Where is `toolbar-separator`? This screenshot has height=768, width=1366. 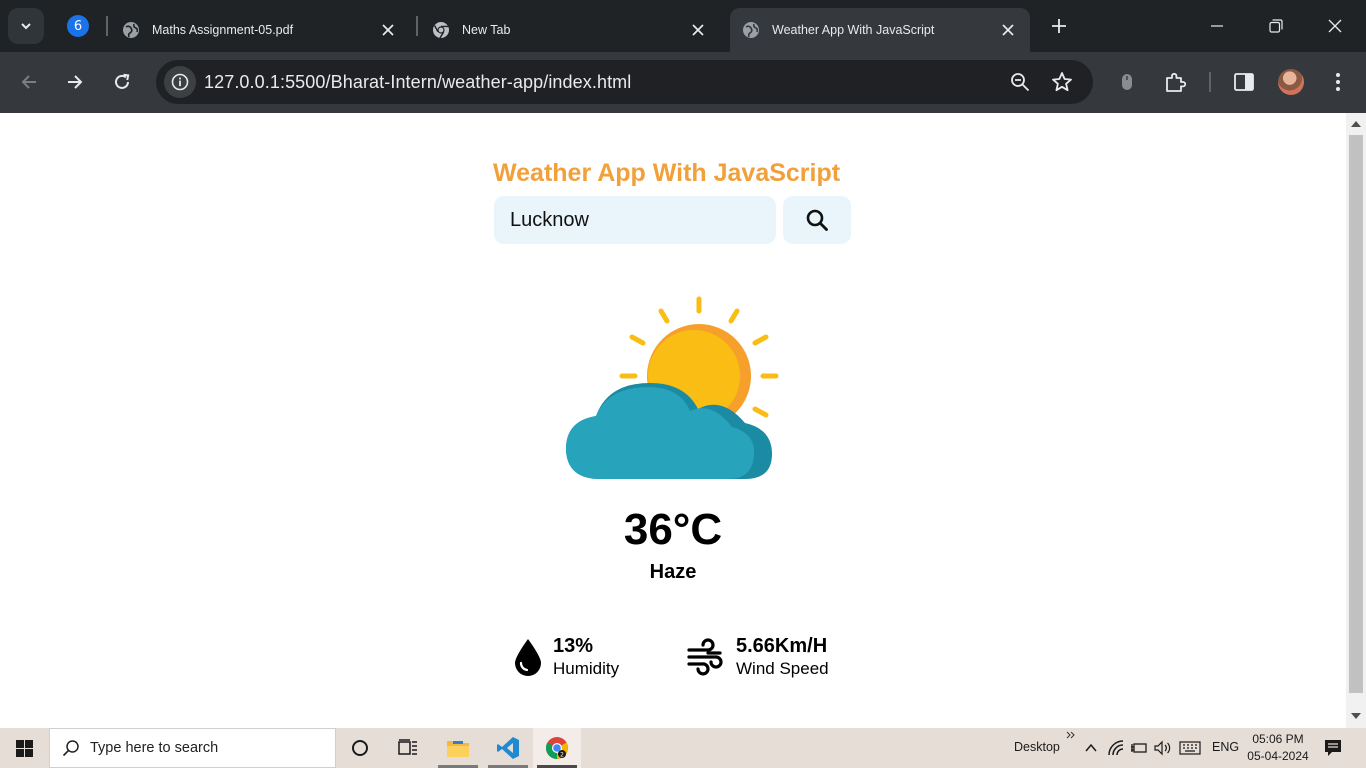 toolbar-separator is located at coordinates (1210, 82).